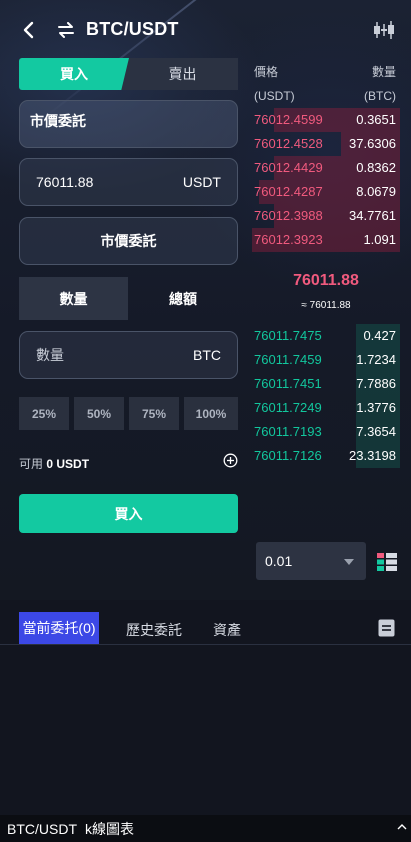  What do you see at coordinates (288, 191) in the screenshot?
I see `ask-price: 76012.4287` at bounding box center [288, 191].